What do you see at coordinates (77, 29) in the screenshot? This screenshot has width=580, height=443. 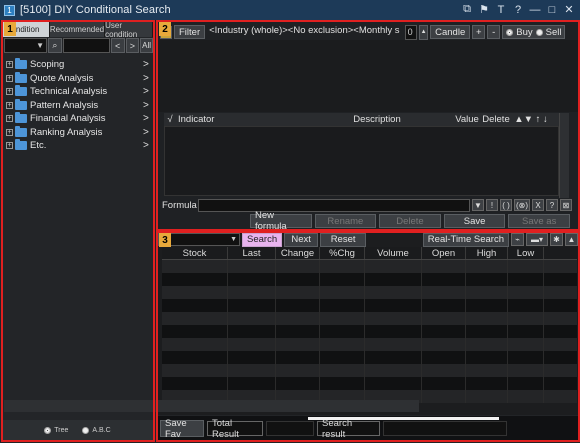 I see `tab-recommended: Recommended` at bounding box center [77, 29].